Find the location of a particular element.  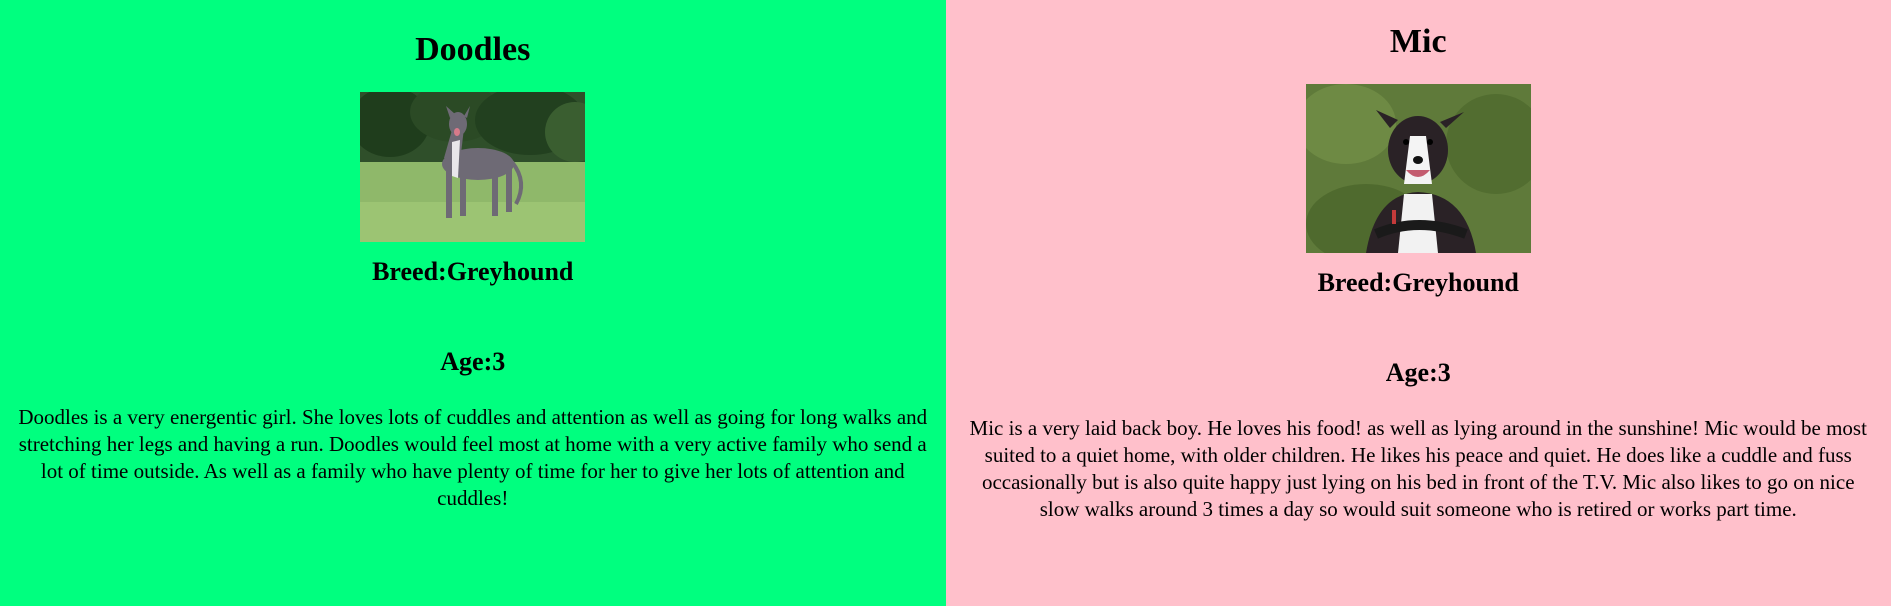

dog-name: Mic is located at coordinates (1418, 41).